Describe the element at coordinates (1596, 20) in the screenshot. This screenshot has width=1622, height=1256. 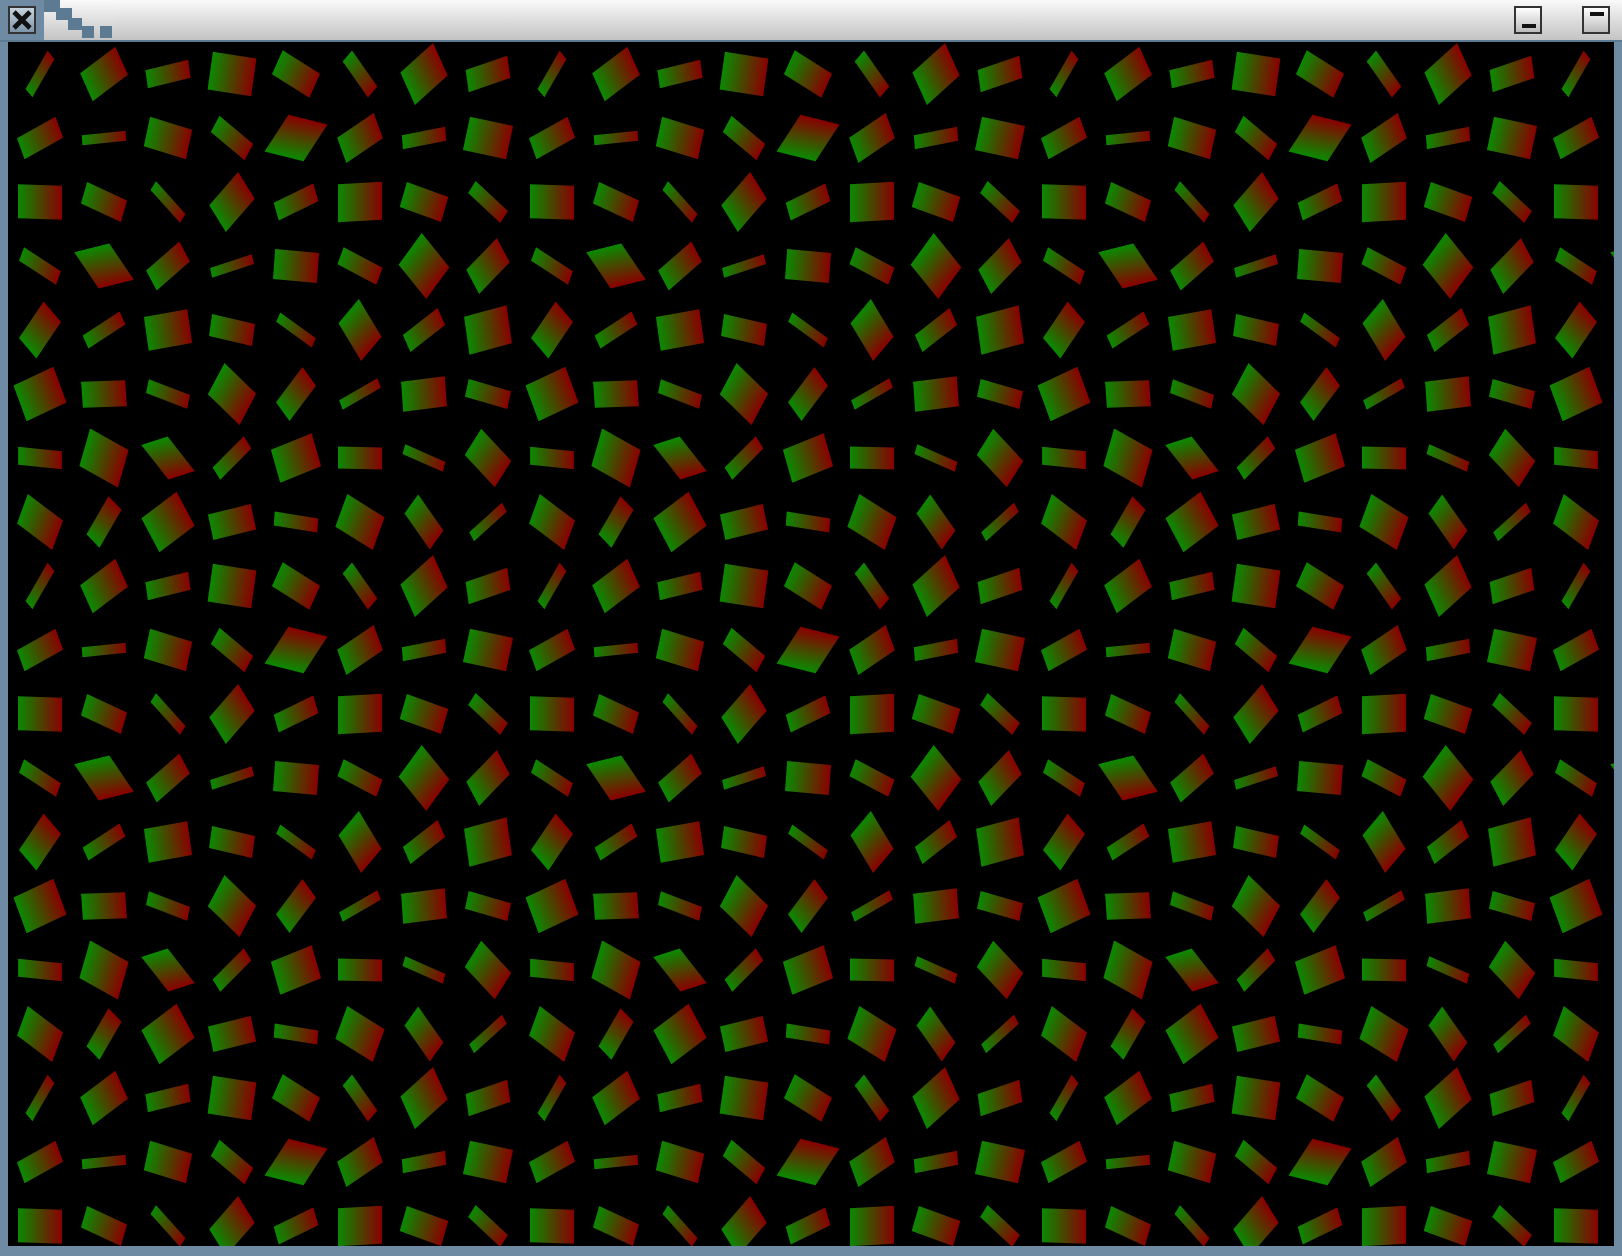
I see `maximize-button` at that location.